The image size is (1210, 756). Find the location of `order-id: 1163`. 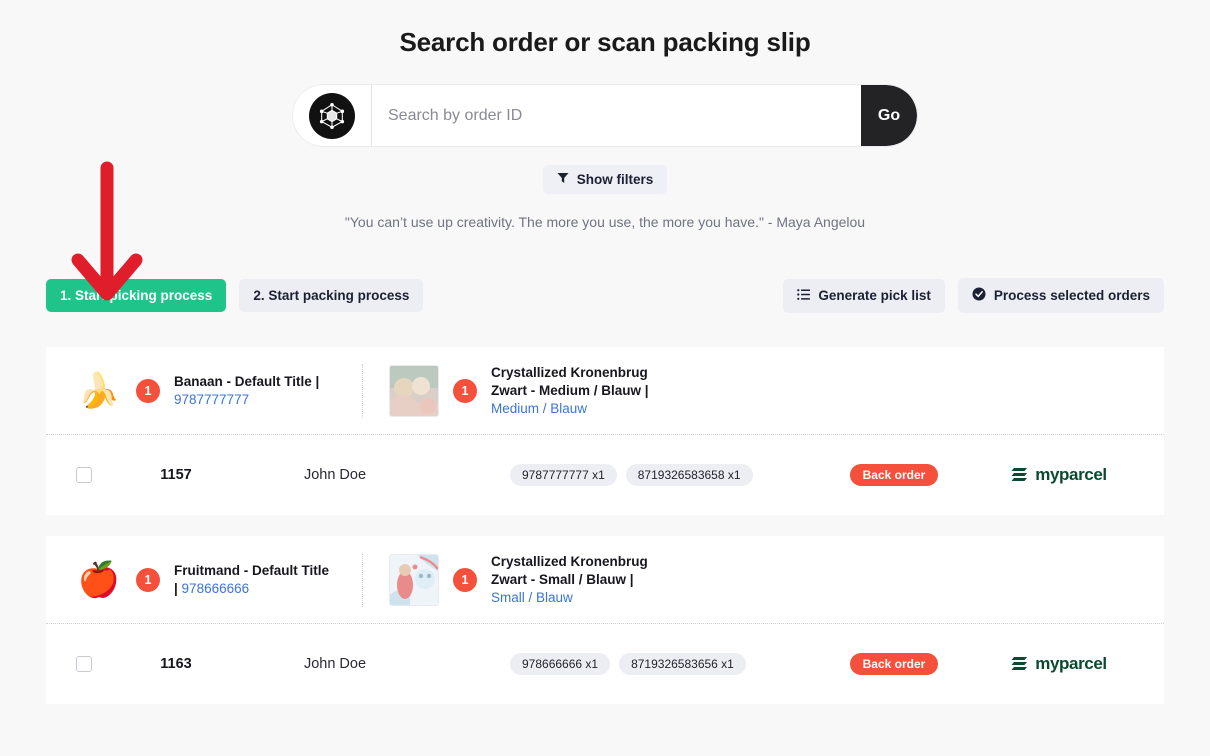

order-id: 1163 is located at coordinates (176, 664).